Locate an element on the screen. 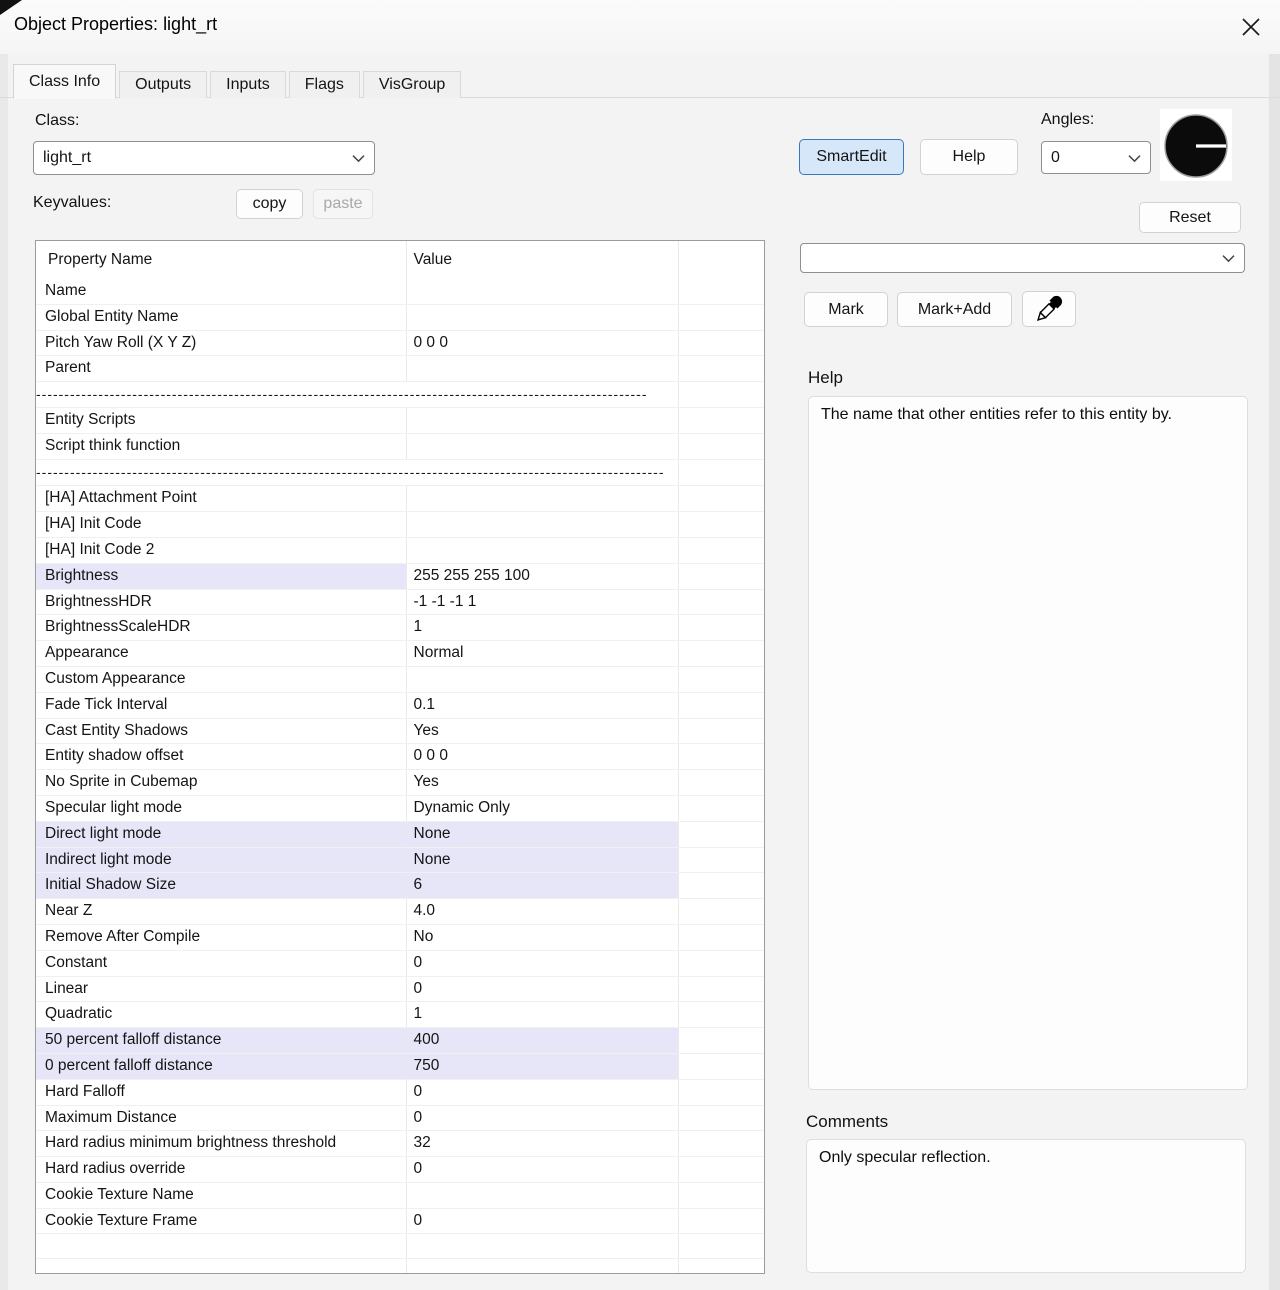 The height and width of the screenshot is (1290, 1280). tab-visgroup: VisGroup is located at coordinates (412, 84).